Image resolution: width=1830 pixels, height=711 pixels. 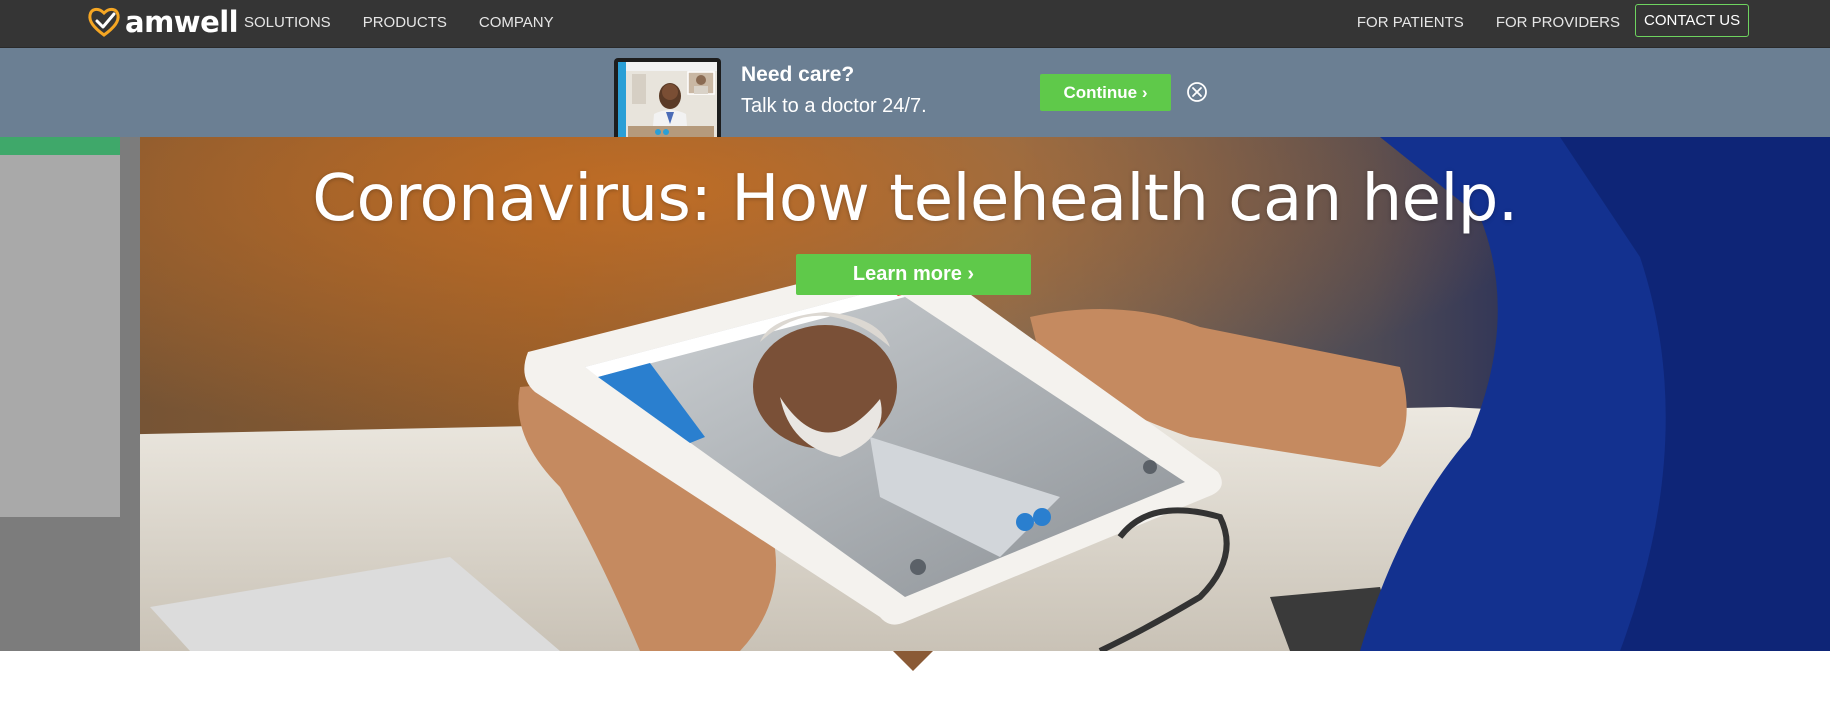 What do you see at coordinates (1197, 92) in the screenshot?
I see `close-circle-icon` at bounding box center [1197, 92].